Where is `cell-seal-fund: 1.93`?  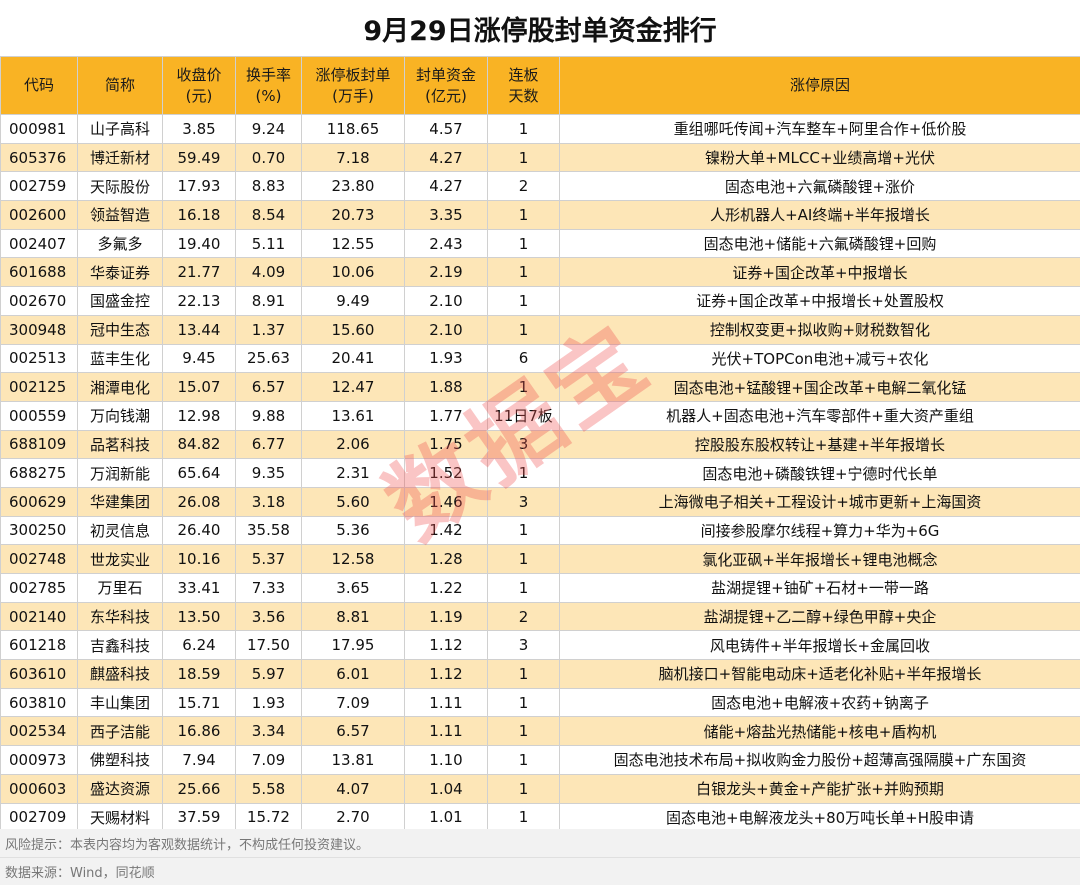
cell-seal-fund: 1.93 is located at coordinates (446, 358).